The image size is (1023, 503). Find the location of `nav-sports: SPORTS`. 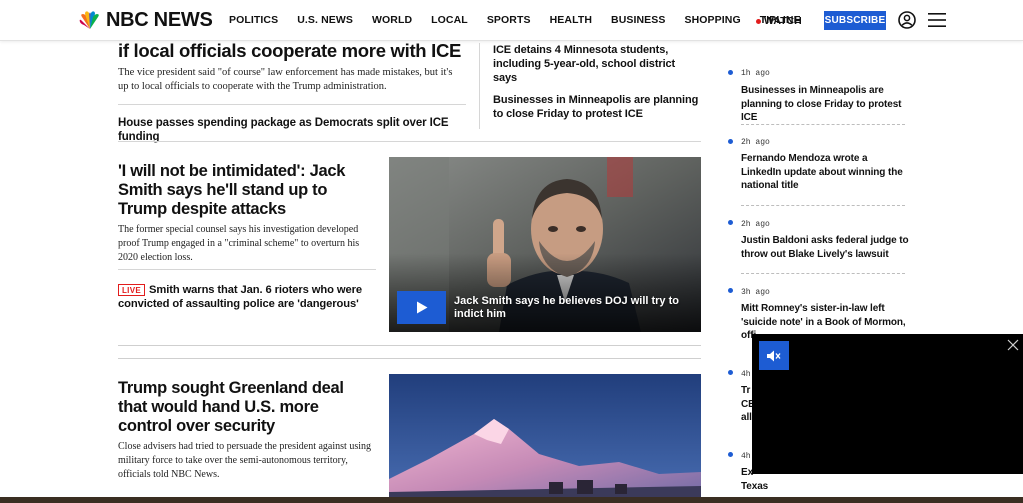

nav-sports: SPORTS is located at coordinates (509, 20).